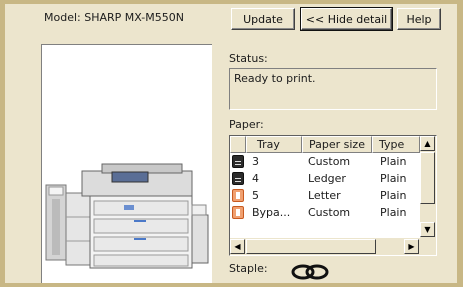 The width and height of the screenshot is (463, 287). I want to click on window-frame-top, so click(231, 2).